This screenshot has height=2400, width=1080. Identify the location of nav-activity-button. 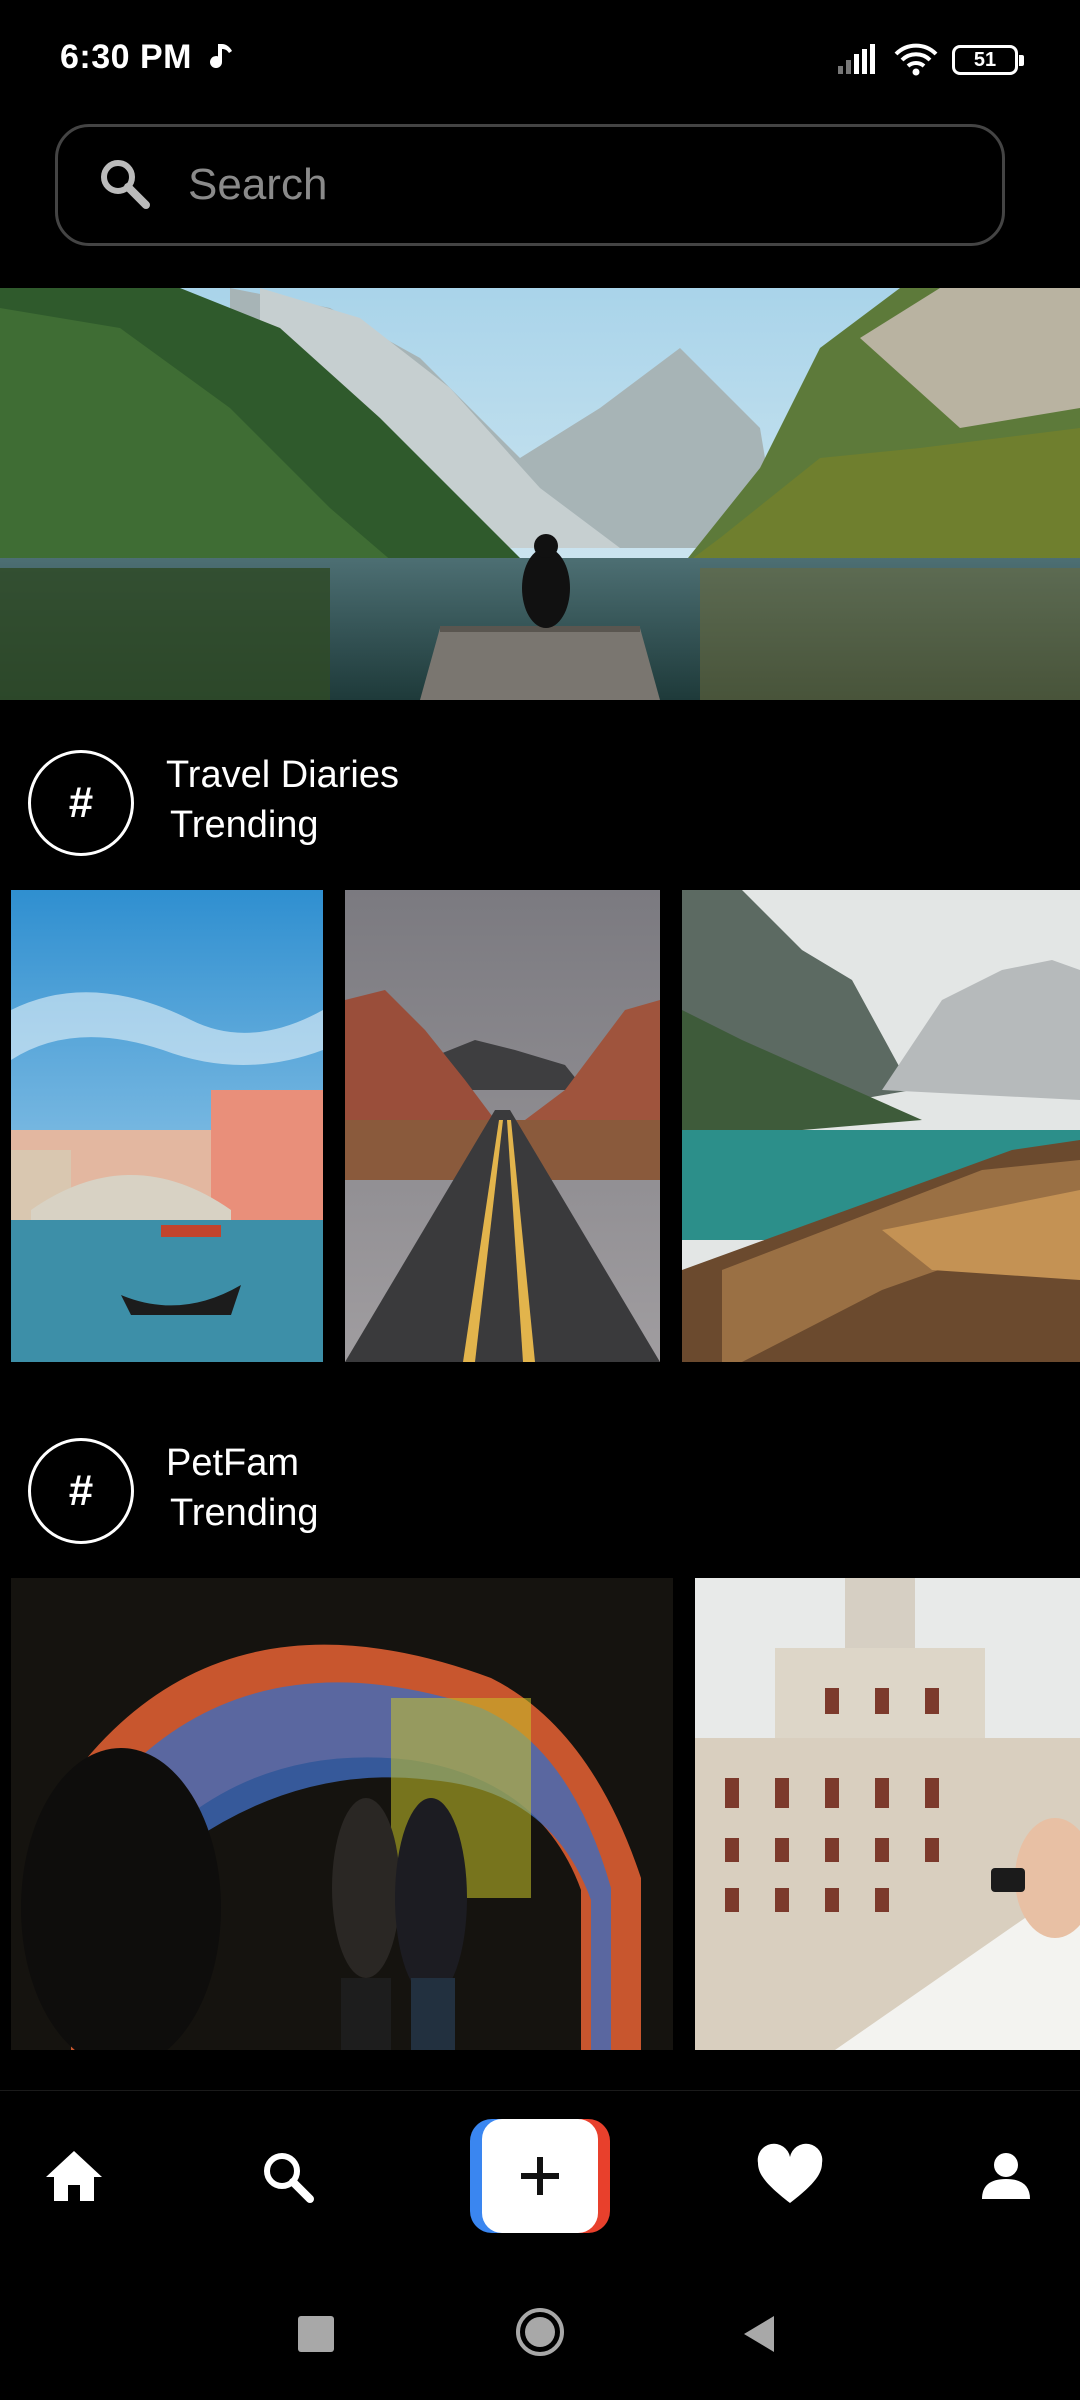
(790, 2177).